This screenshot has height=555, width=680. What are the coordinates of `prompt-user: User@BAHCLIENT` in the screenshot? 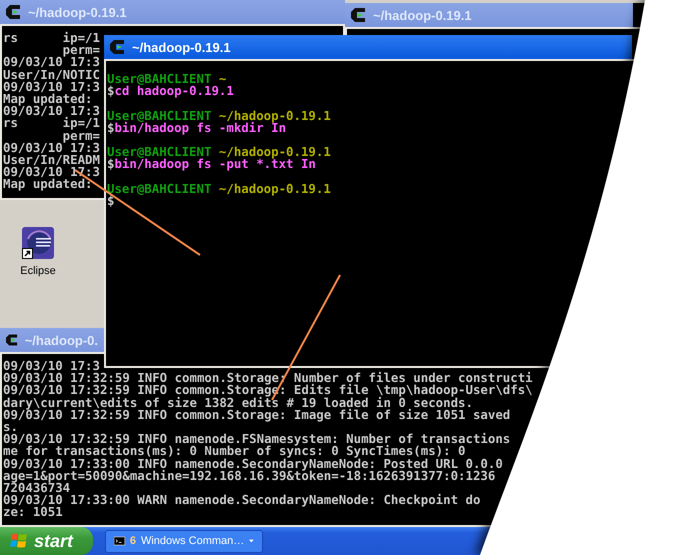 It's located at (159, 78).